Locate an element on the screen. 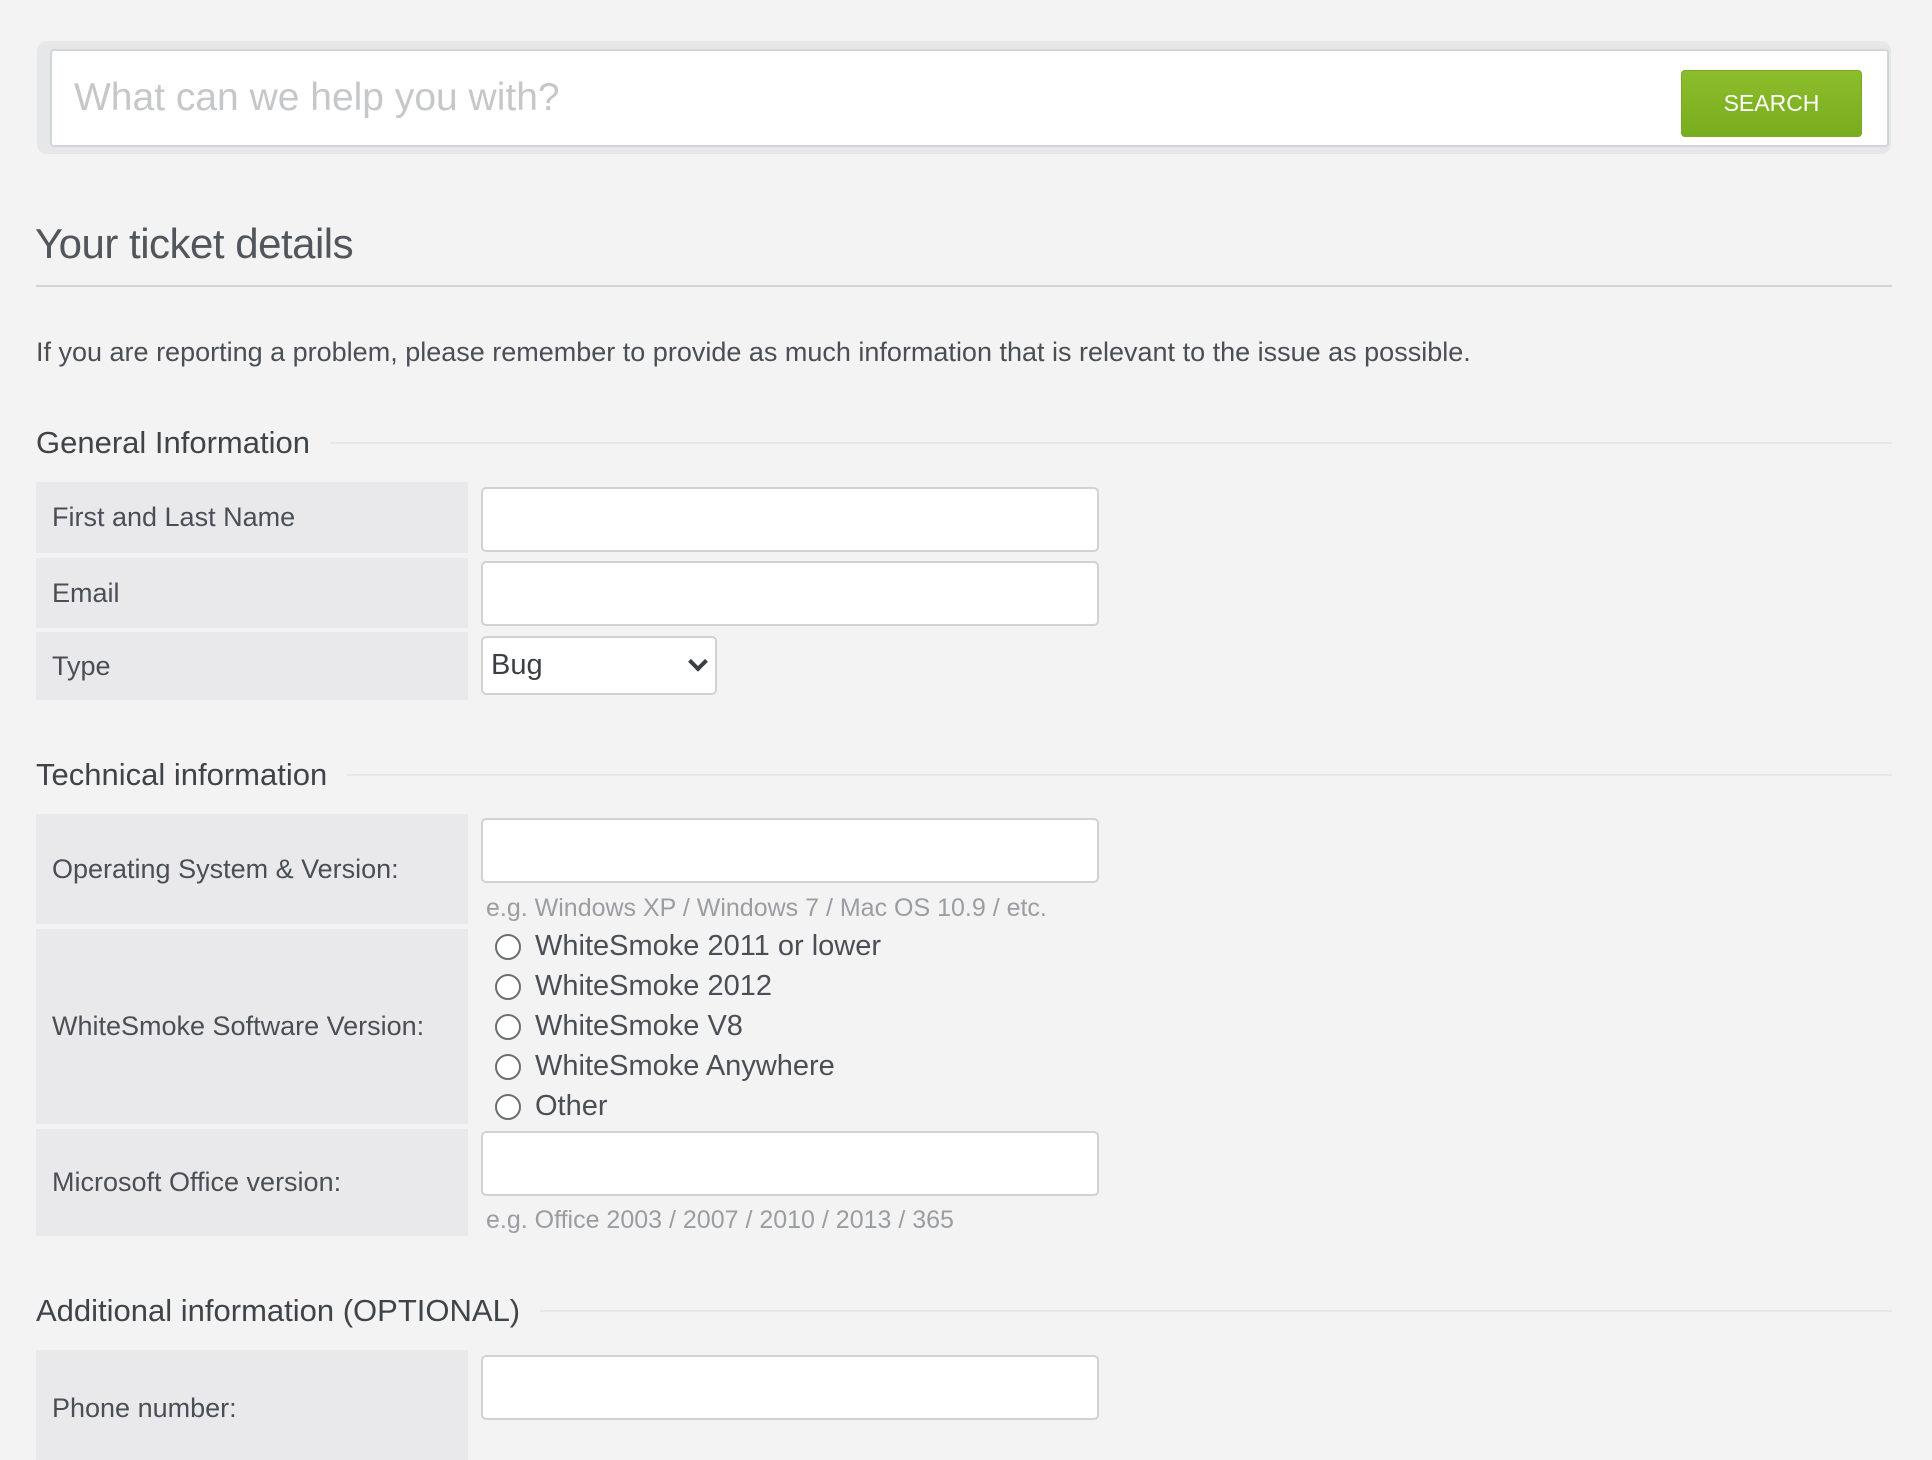 The width and height of the screenshot is (1932, 1460). software-label-text: WhiteSmoke Software Version: is located at coordinates (238, 1026).